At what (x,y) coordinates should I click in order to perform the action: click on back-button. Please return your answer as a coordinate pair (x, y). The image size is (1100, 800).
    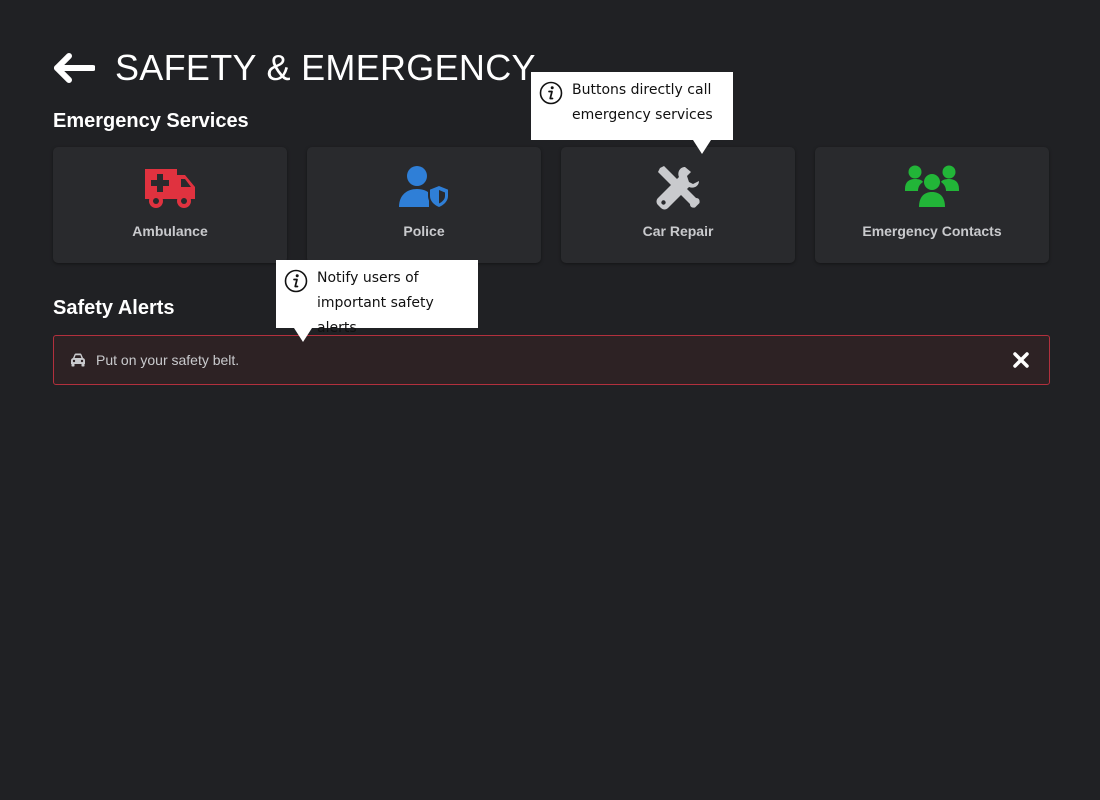
    Looking at the image, I should click on (75, 68).